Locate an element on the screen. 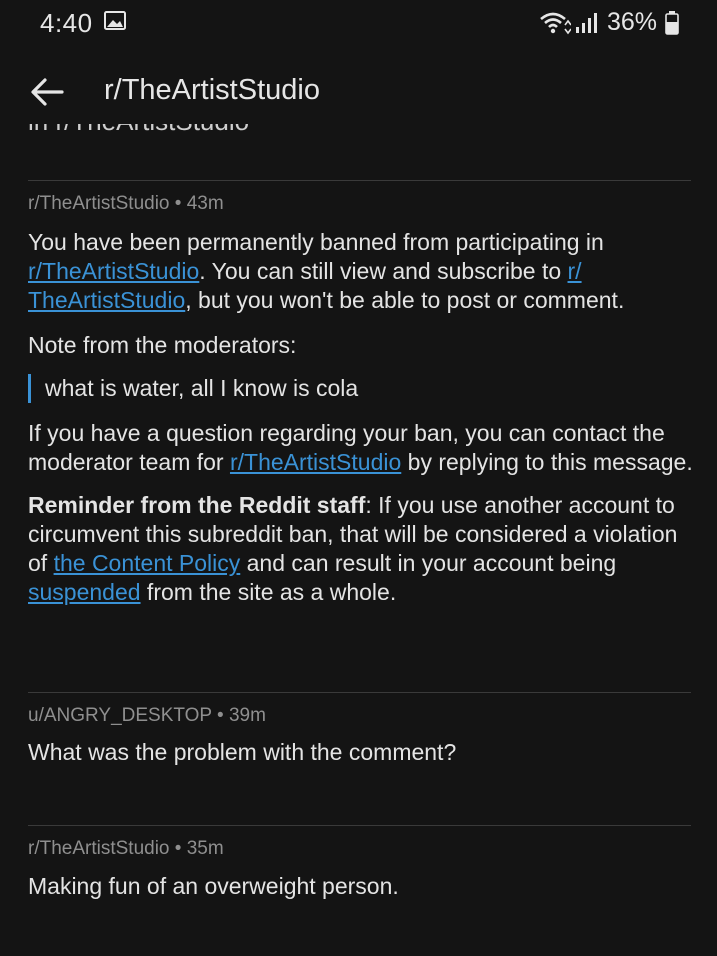 This screenshot has width=717, height=956. signal-icon is located at coordinates (586, 22).